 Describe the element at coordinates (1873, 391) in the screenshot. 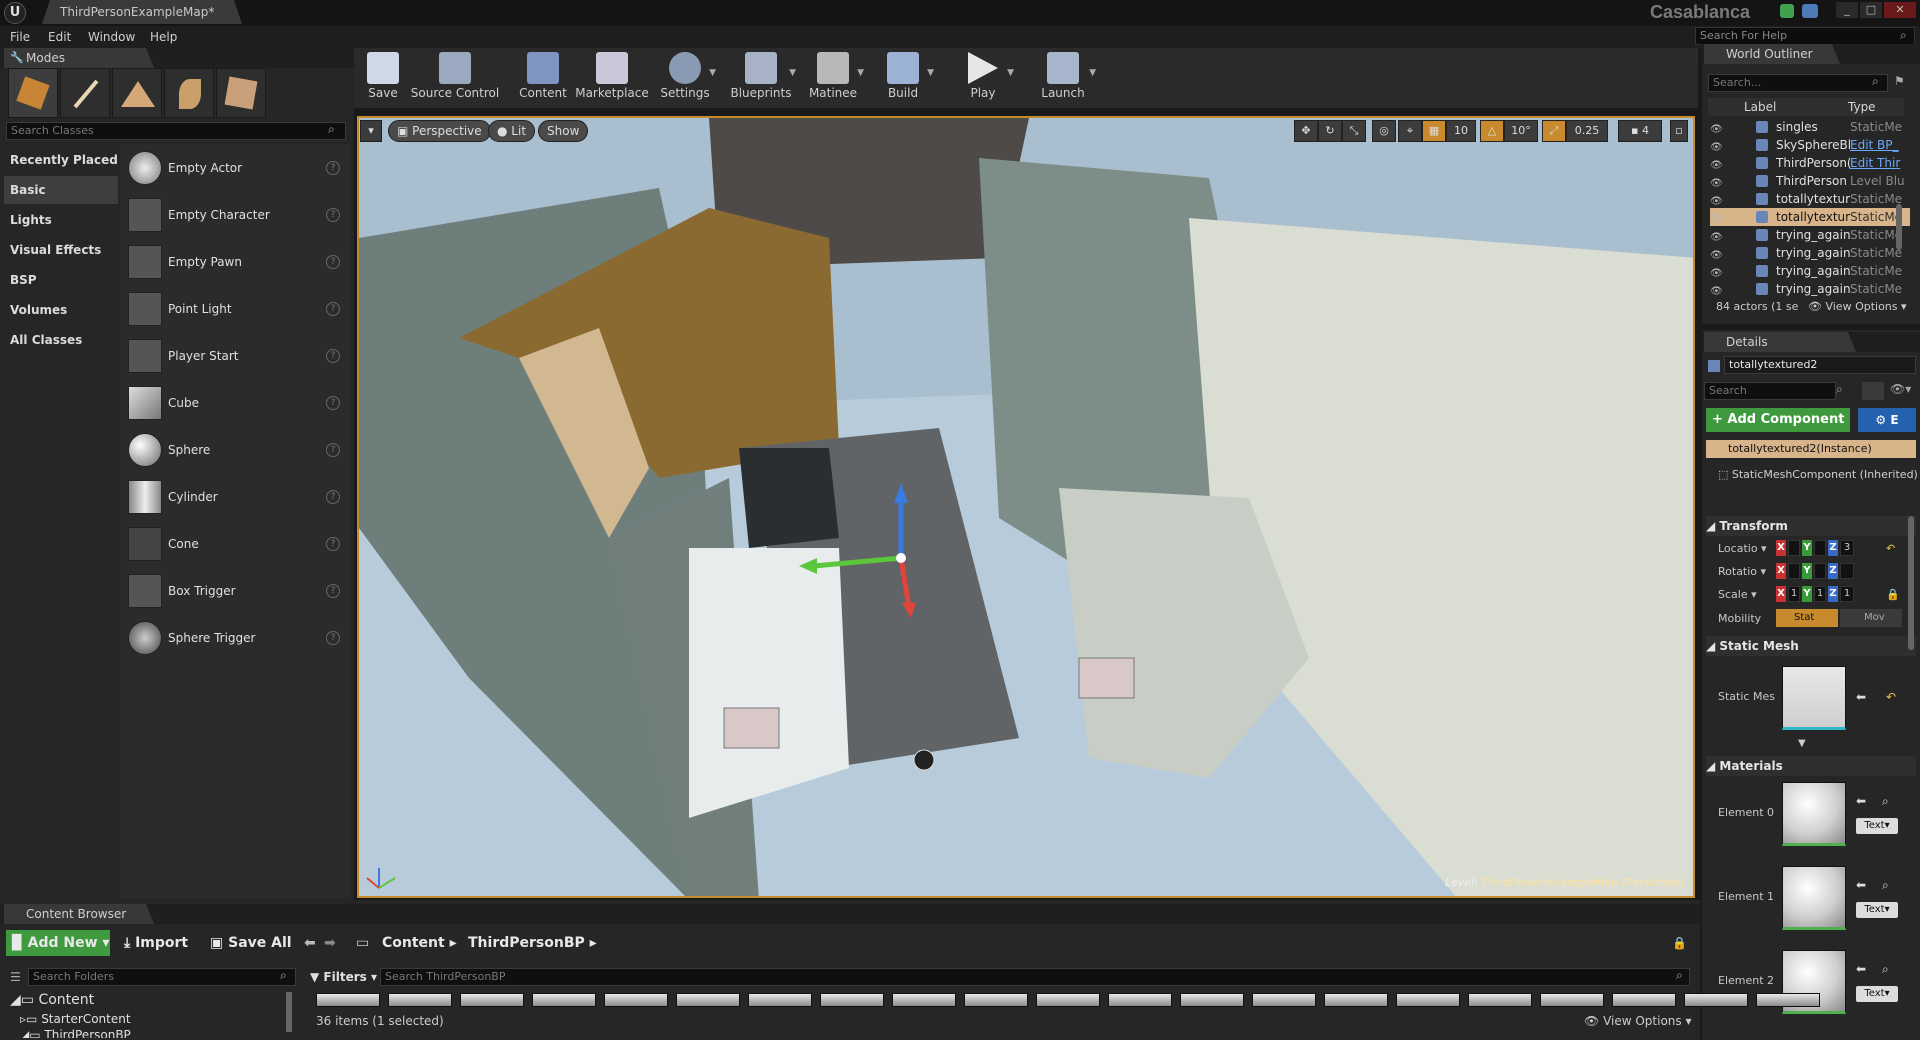

I see `property-matrix-icon` at that location.